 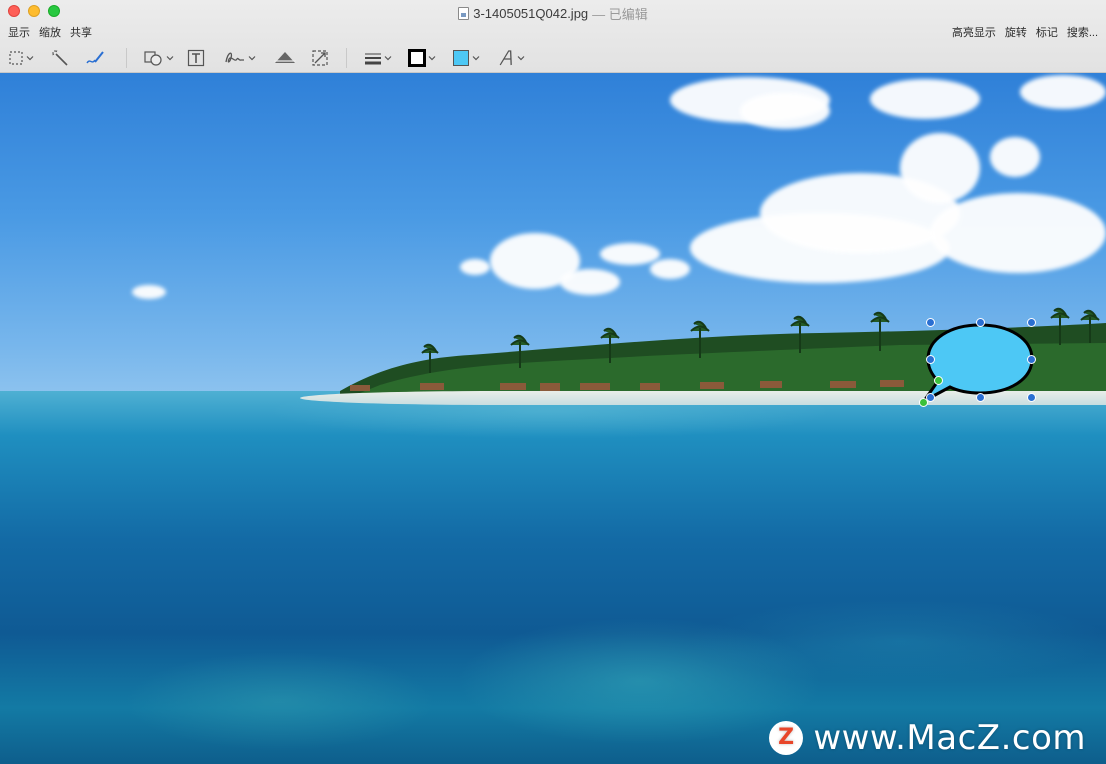 I want to click on shape-style-button, so click(x=378, y=58).